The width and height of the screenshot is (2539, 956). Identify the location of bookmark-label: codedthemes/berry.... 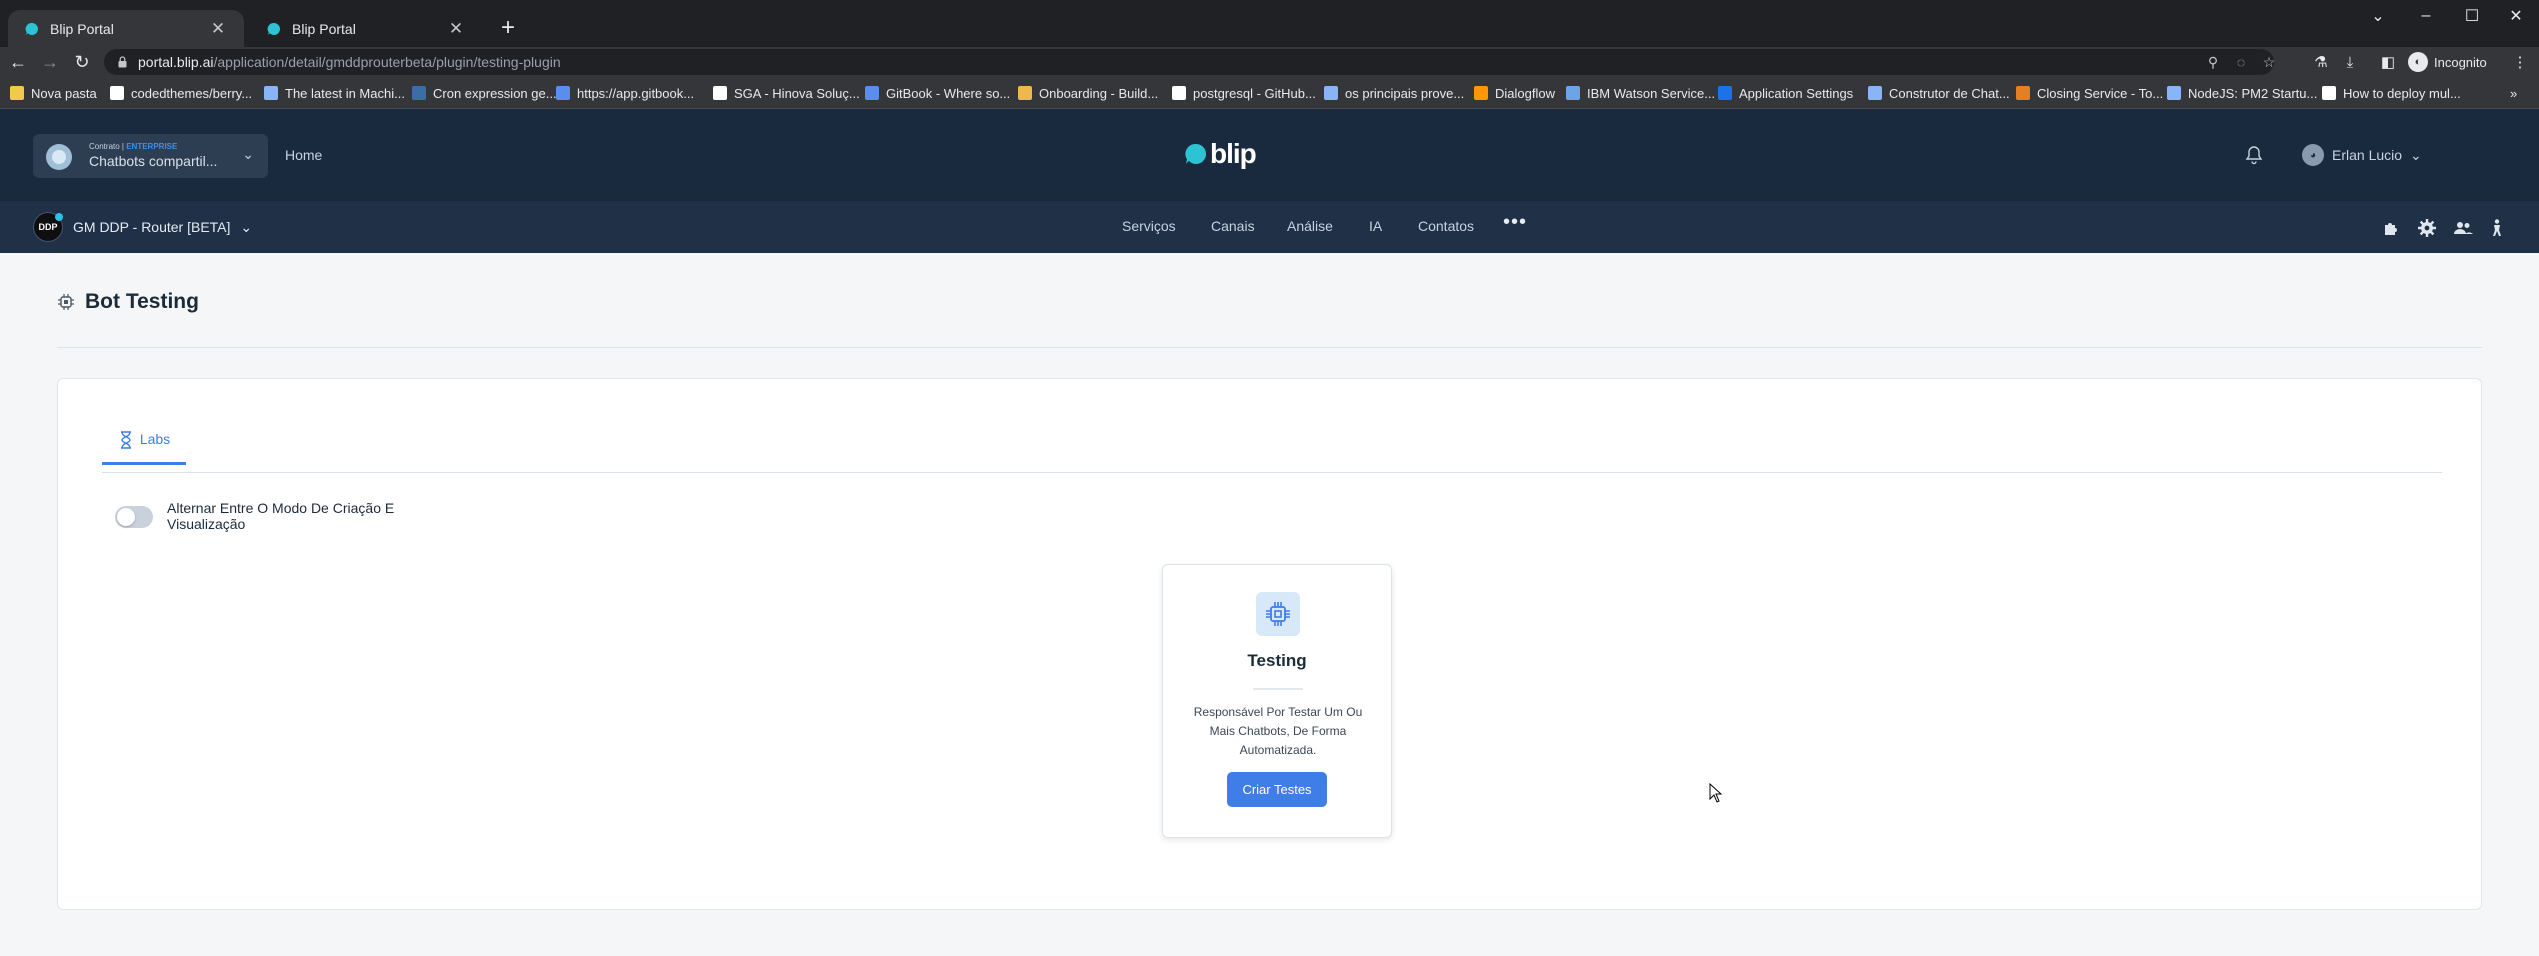
(192, 93).